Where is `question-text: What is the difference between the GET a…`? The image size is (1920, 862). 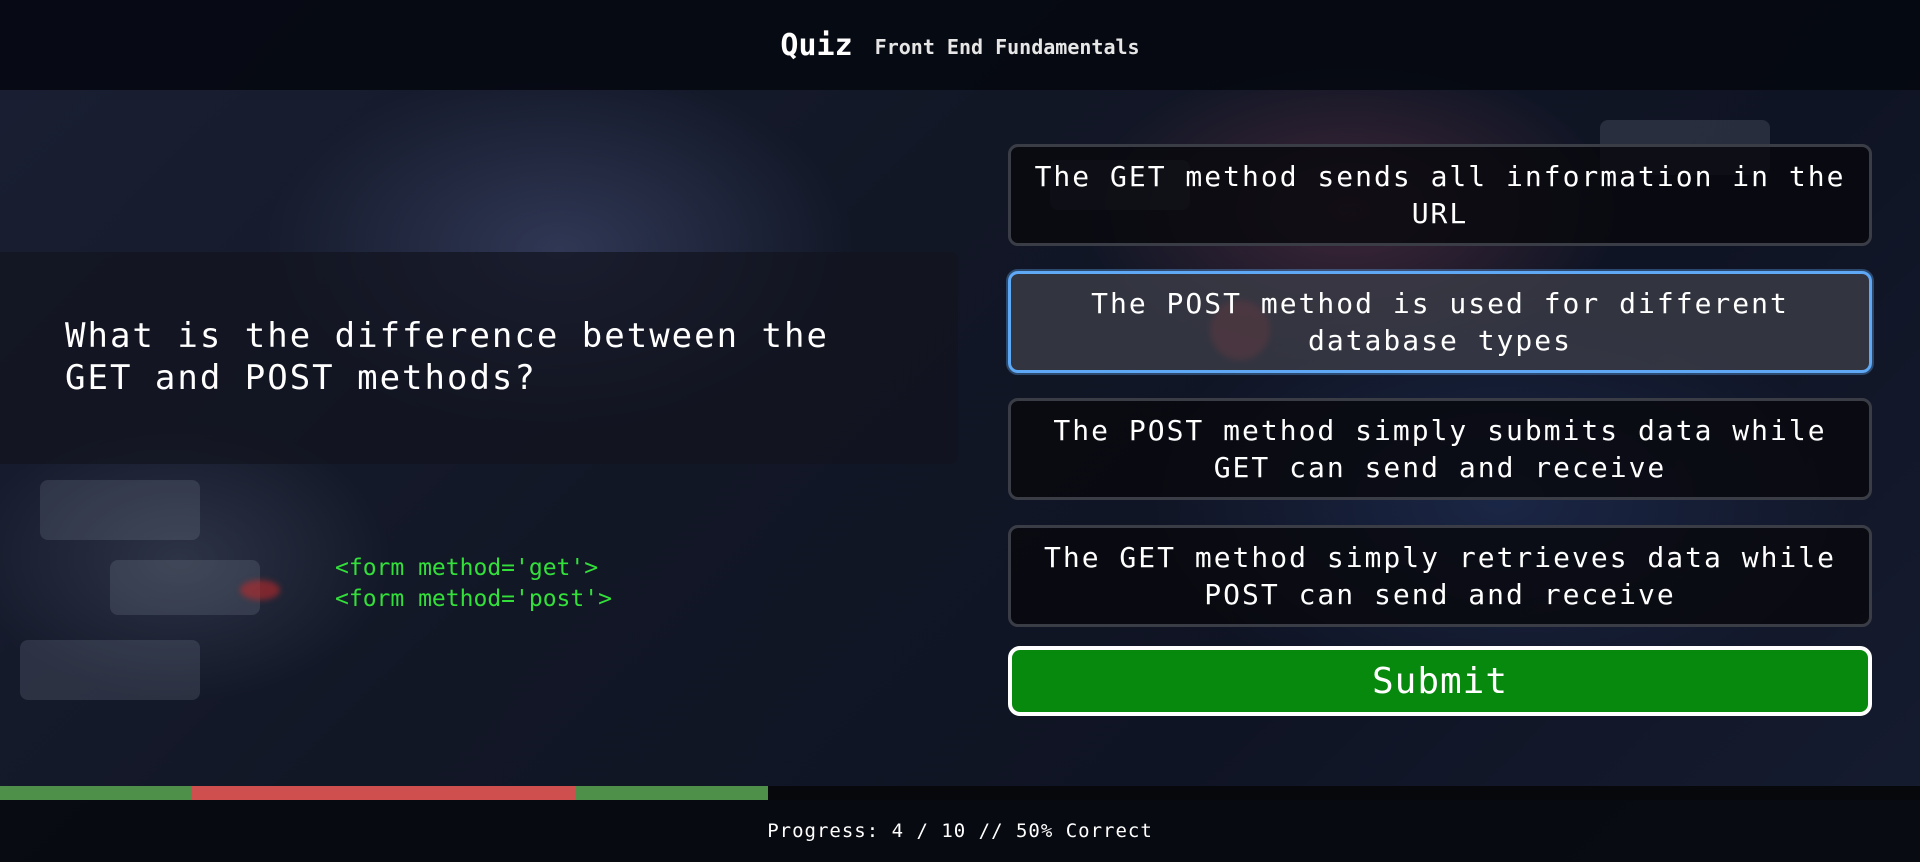 question-text: What is the difference between the GET a… is located at coordinates (447, 357).